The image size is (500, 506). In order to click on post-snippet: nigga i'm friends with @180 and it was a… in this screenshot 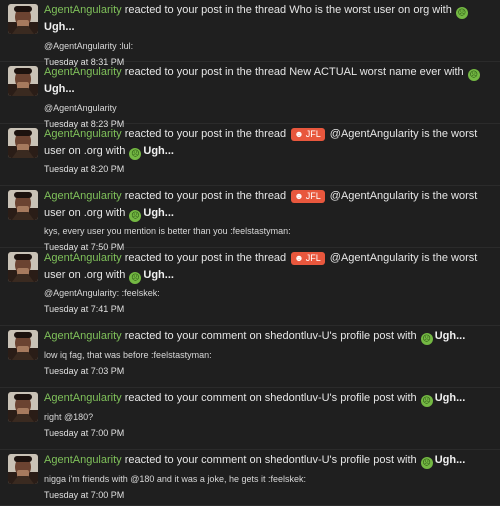, I will do `click(175, 479)`.